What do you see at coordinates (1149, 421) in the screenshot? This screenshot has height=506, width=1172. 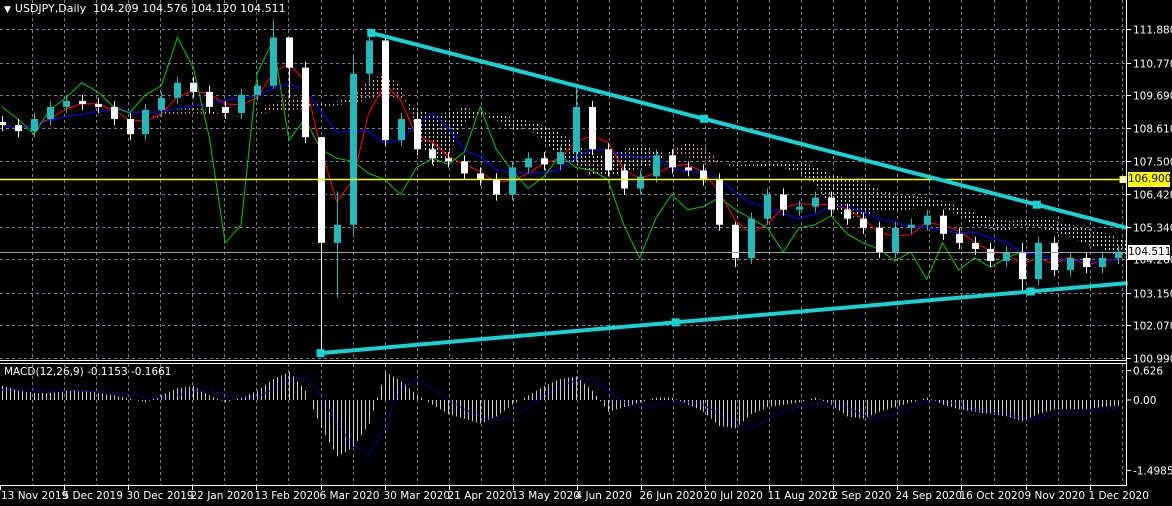 I see `macd-axis: 0.626 0.00 -1.4985` at bounding box center [1149, 421].